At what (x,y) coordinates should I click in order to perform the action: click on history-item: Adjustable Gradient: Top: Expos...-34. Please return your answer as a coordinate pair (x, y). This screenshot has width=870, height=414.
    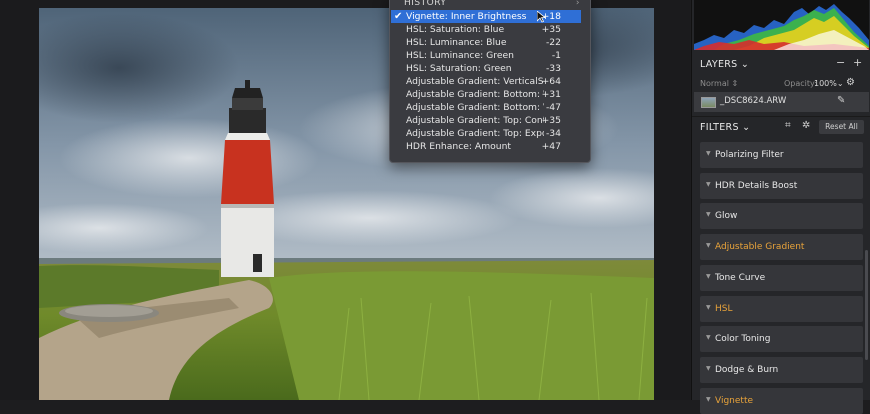
    Looking at the image, I should click on (486, 133).